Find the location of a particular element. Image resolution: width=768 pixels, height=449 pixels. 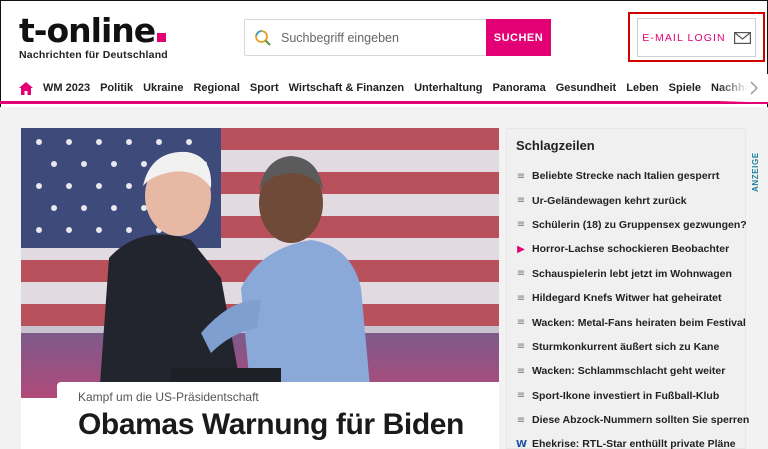

nav-item: Regional is located at coordinates (216, 88).